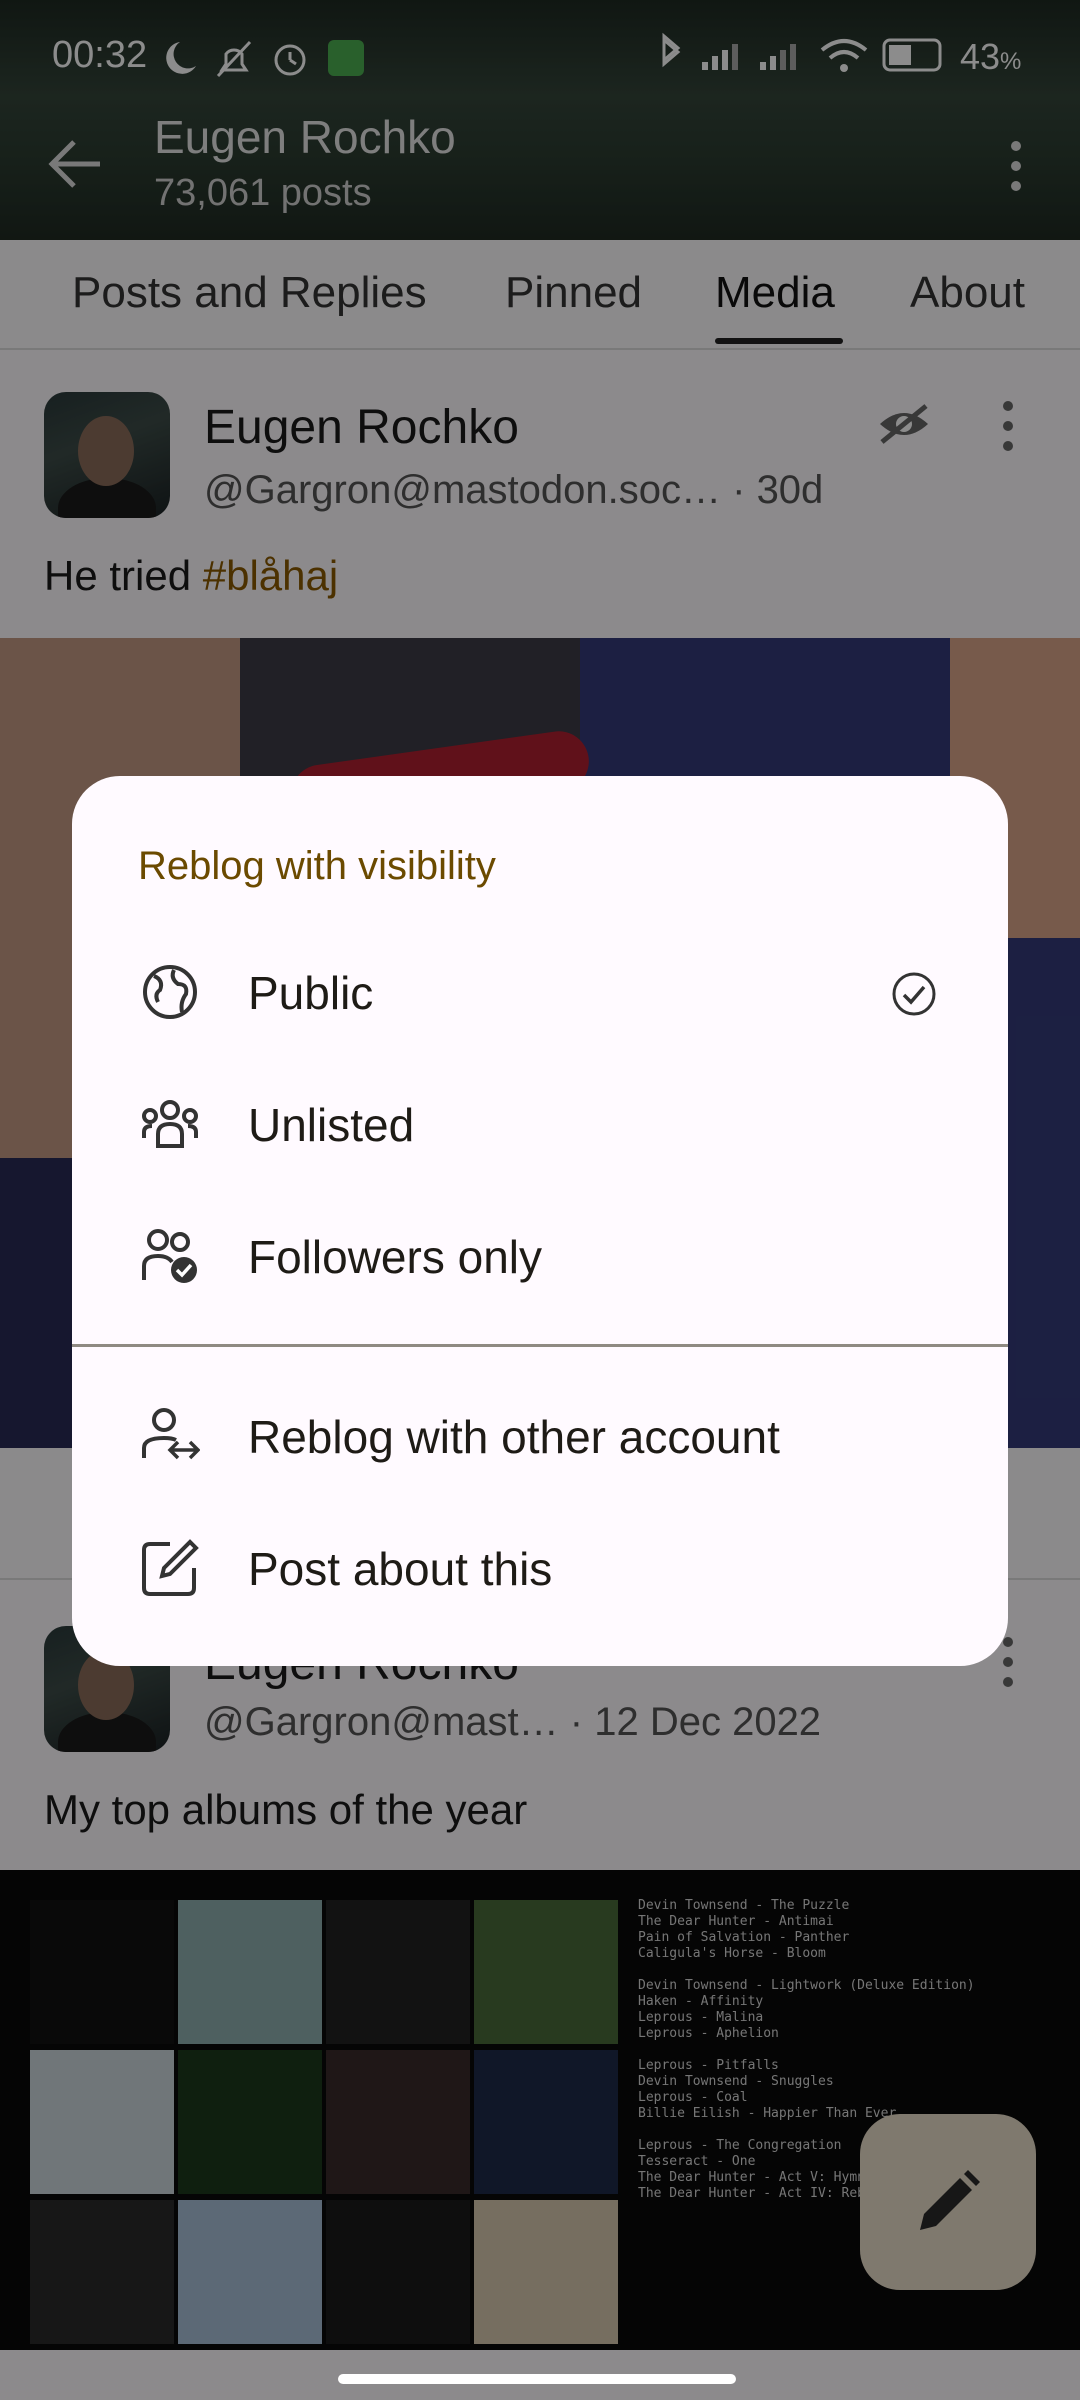  Describe the element at coordinates (170, 1124) in the screenshot. I see `people-icon` at that location.